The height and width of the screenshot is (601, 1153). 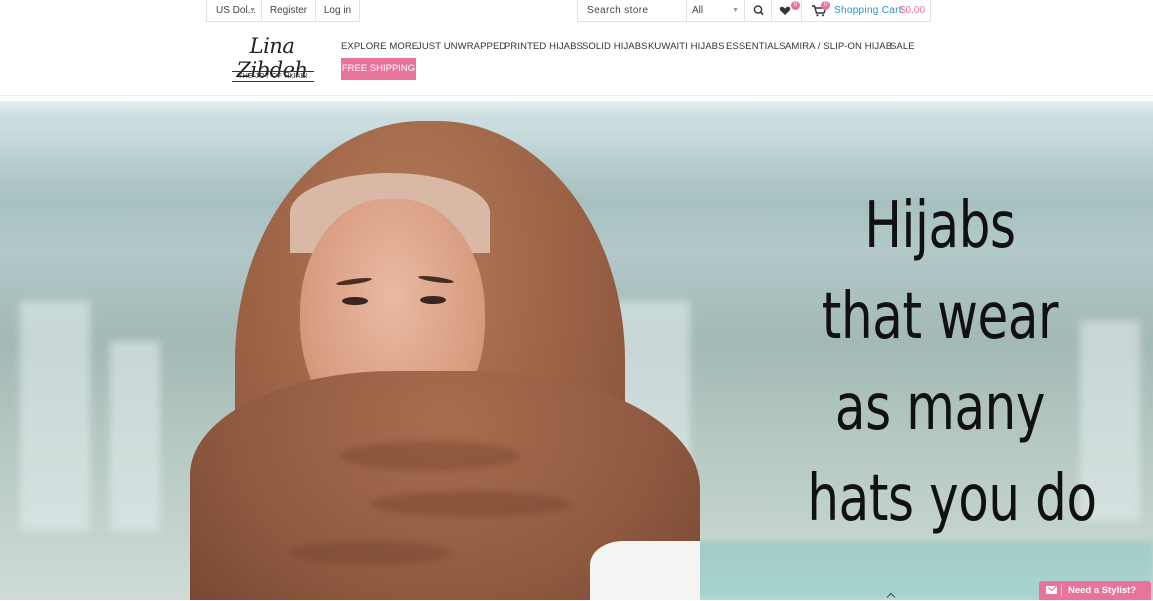 I want to click on mail-icon, so click(x=1051, y=590).